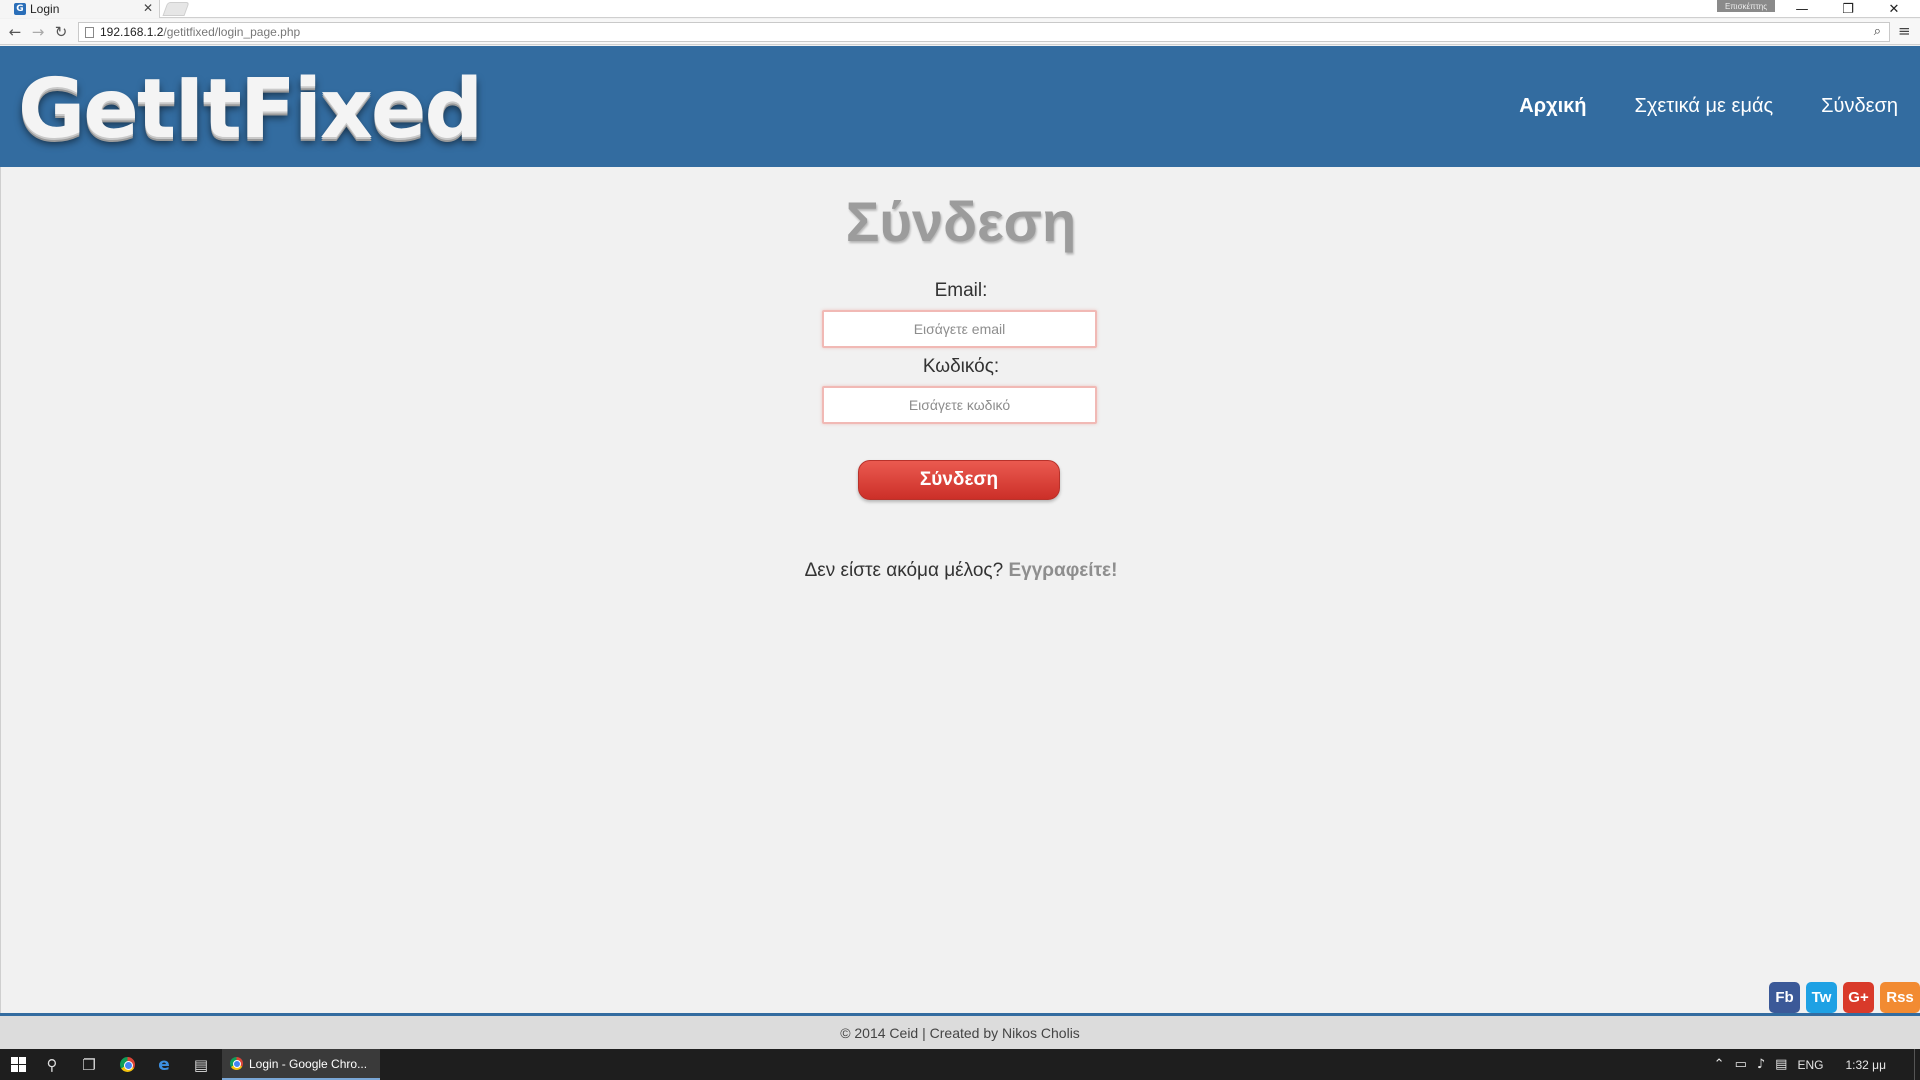 This screenshot has width=1920, height=1080. I want to click on chrome-icon, so click(236, 1063).